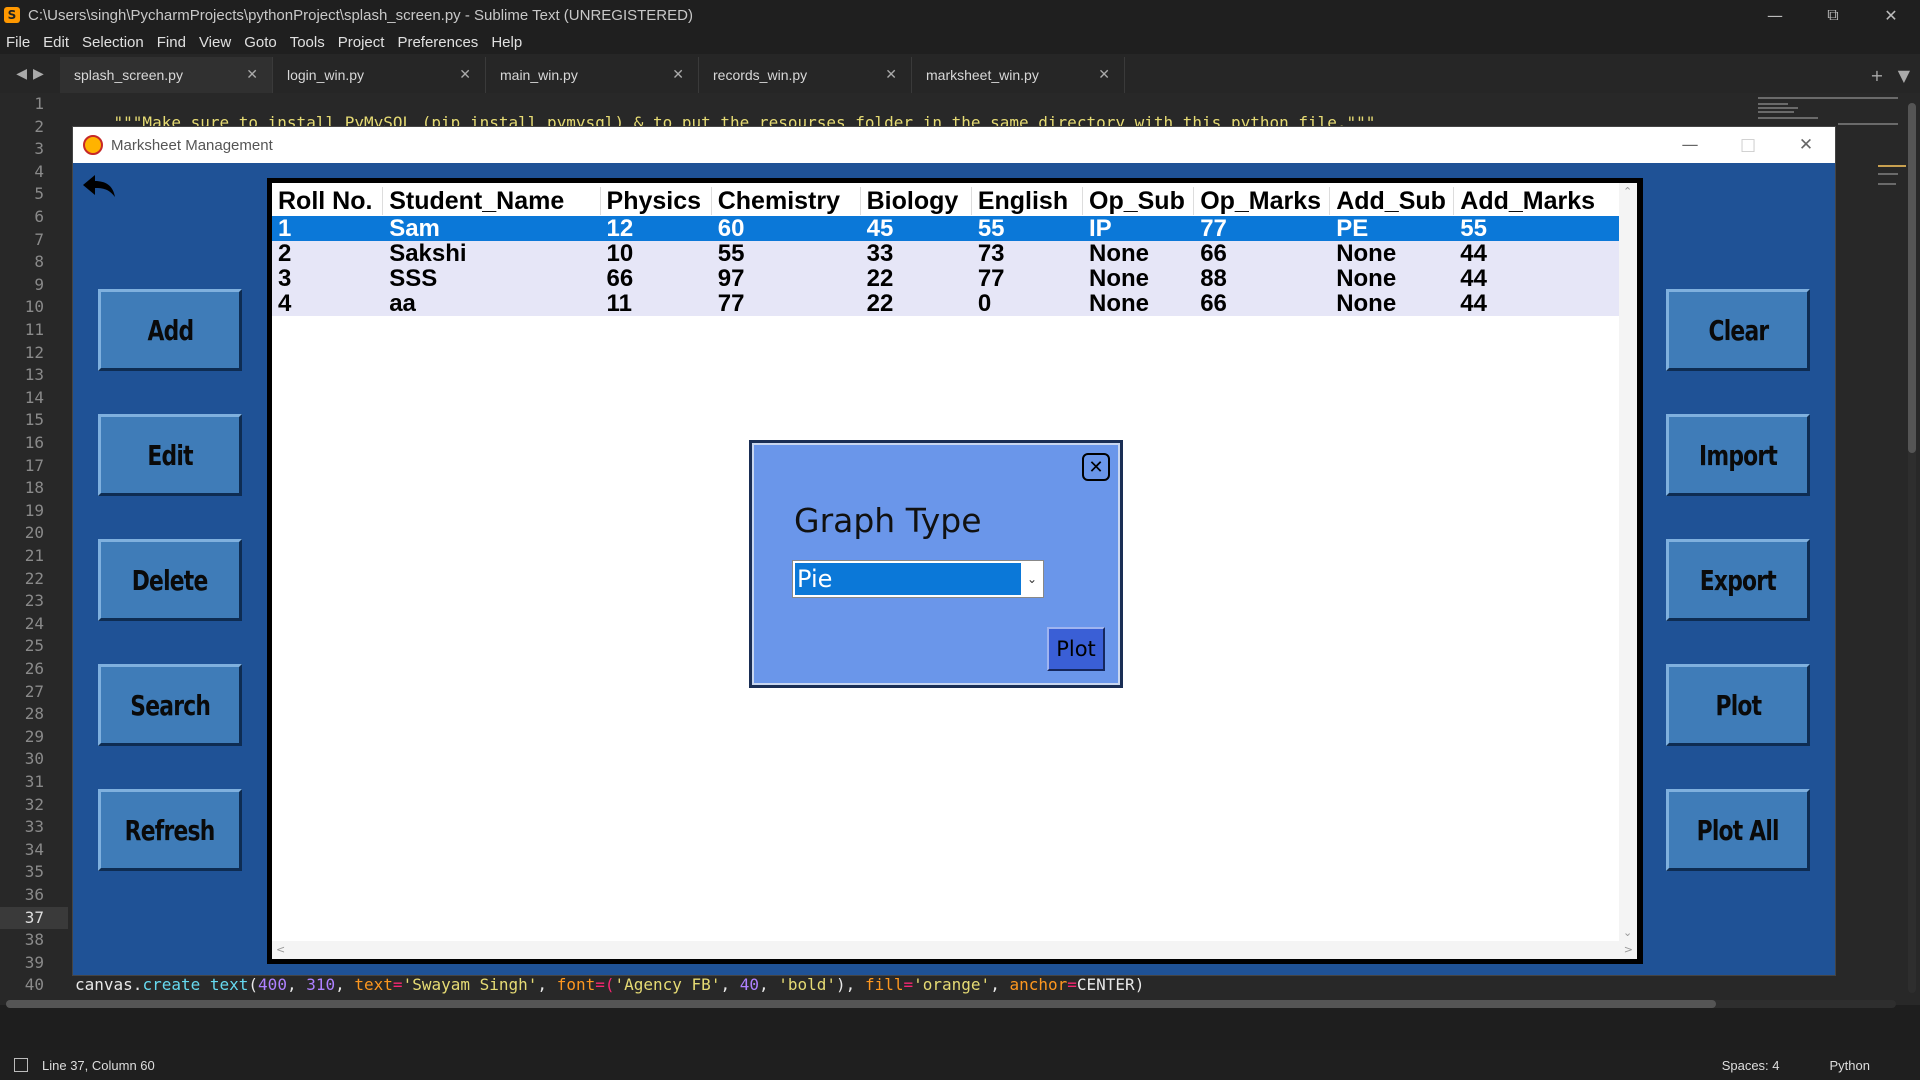 The image size is (1920, 1080). I want to click on tab-records-win: records_win.py ✕, so click(805, 75).